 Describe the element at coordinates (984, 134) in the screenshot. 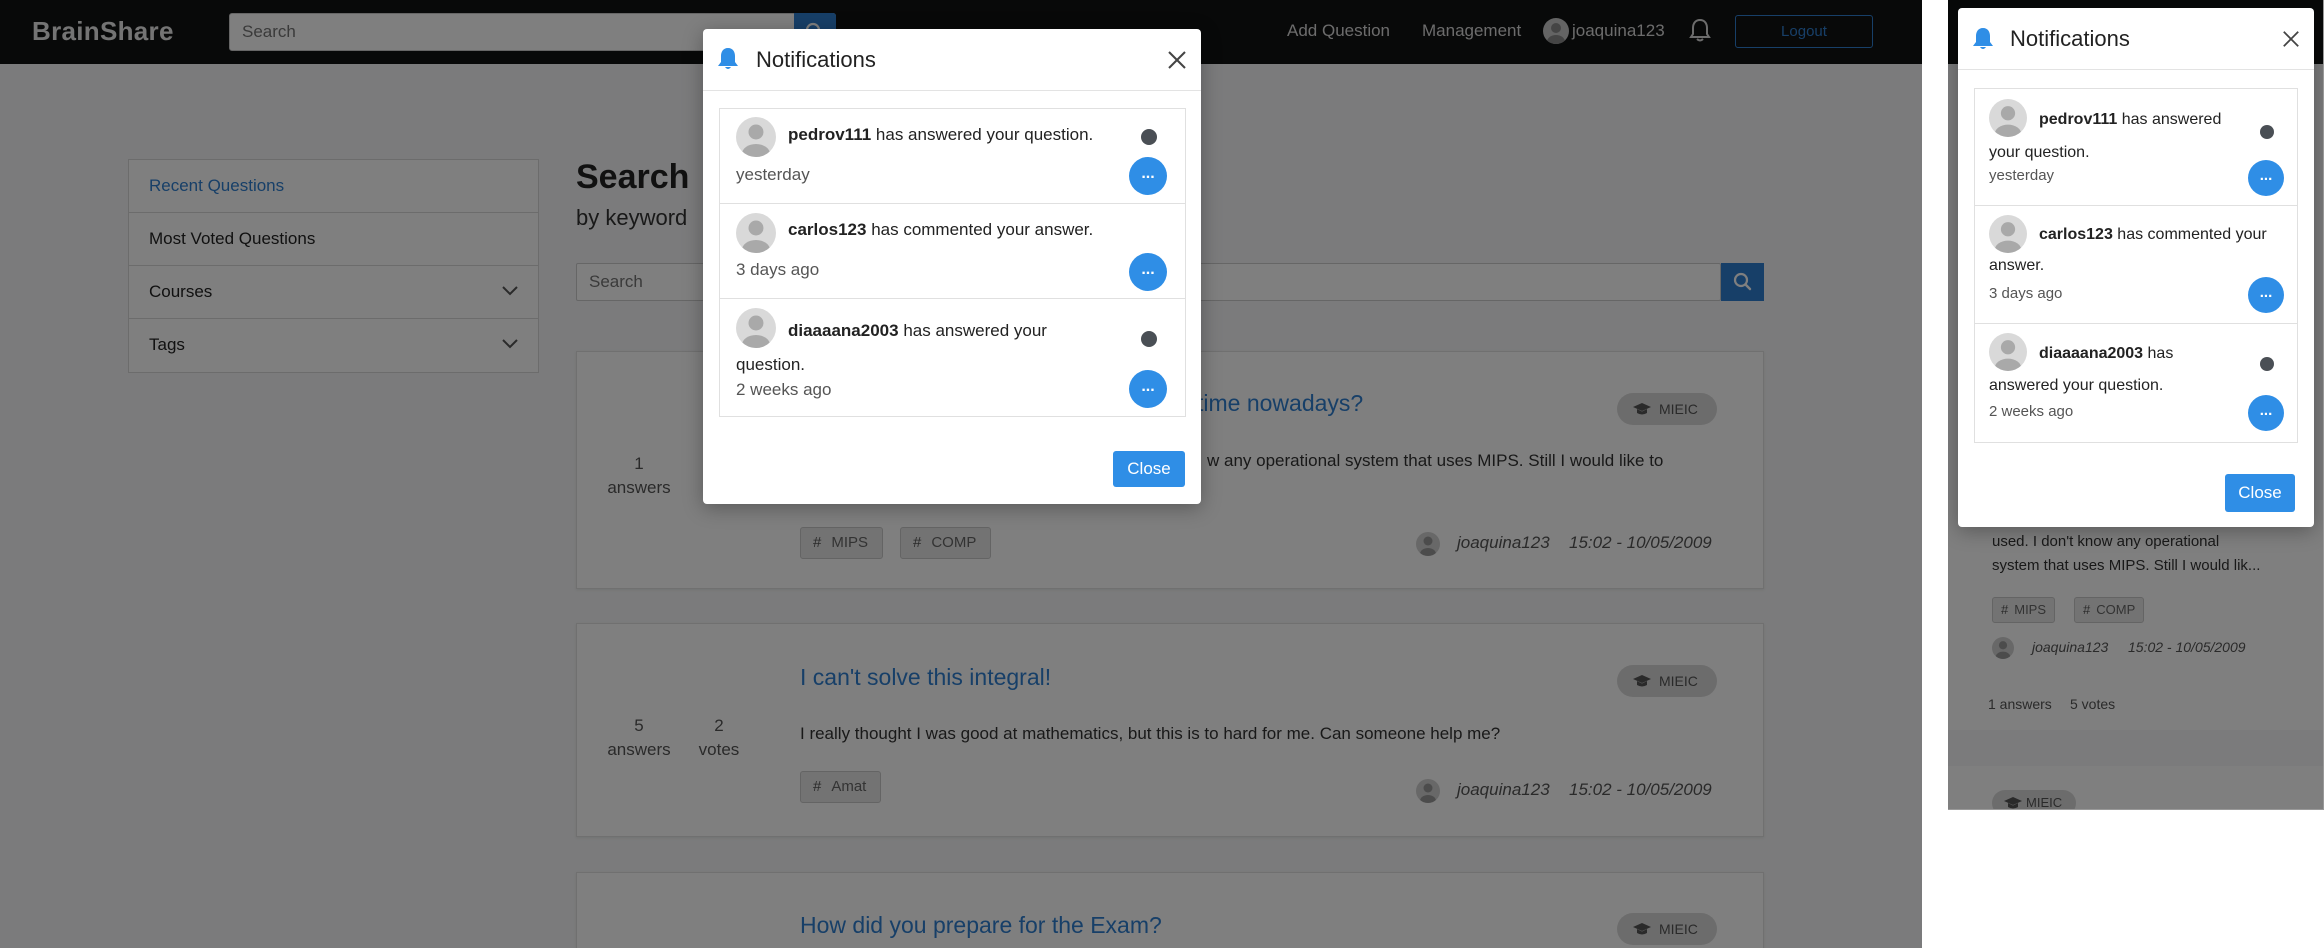

I see `notification-action: has answered your question.` at that location.